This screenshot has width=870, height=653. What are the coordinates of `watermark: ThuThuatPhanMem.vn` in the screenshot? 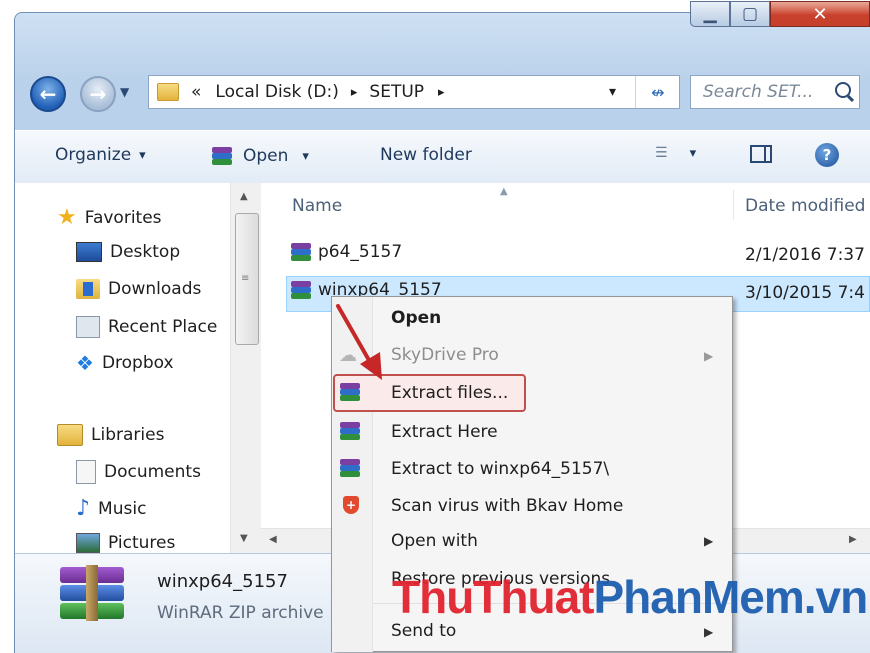 It's located at (630, 597).